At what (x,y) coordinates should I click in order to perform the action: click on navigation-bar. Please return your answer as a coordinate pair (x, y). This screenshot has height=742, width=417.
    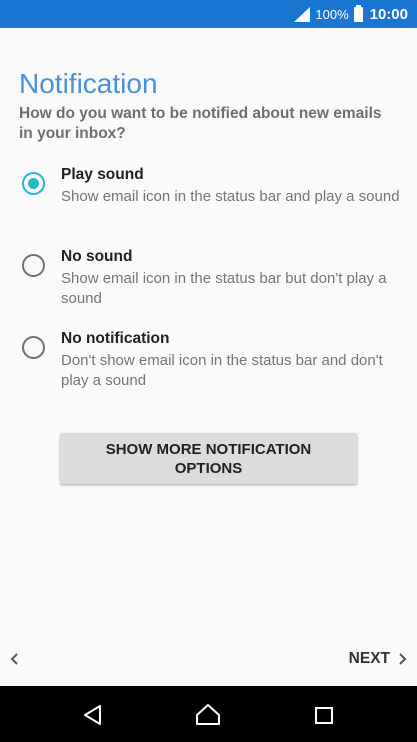
    Looking at the image, I should click on (208, 714).